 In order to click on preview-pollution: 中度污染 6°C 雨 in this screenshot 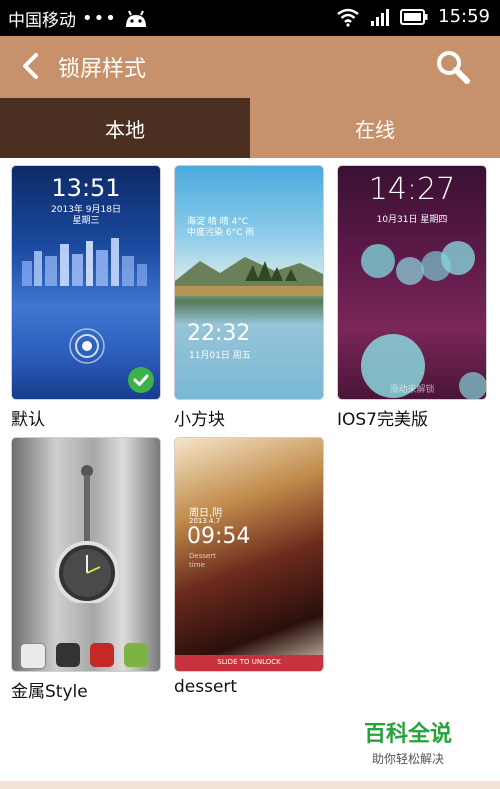, I will do `click(221, 233)`.